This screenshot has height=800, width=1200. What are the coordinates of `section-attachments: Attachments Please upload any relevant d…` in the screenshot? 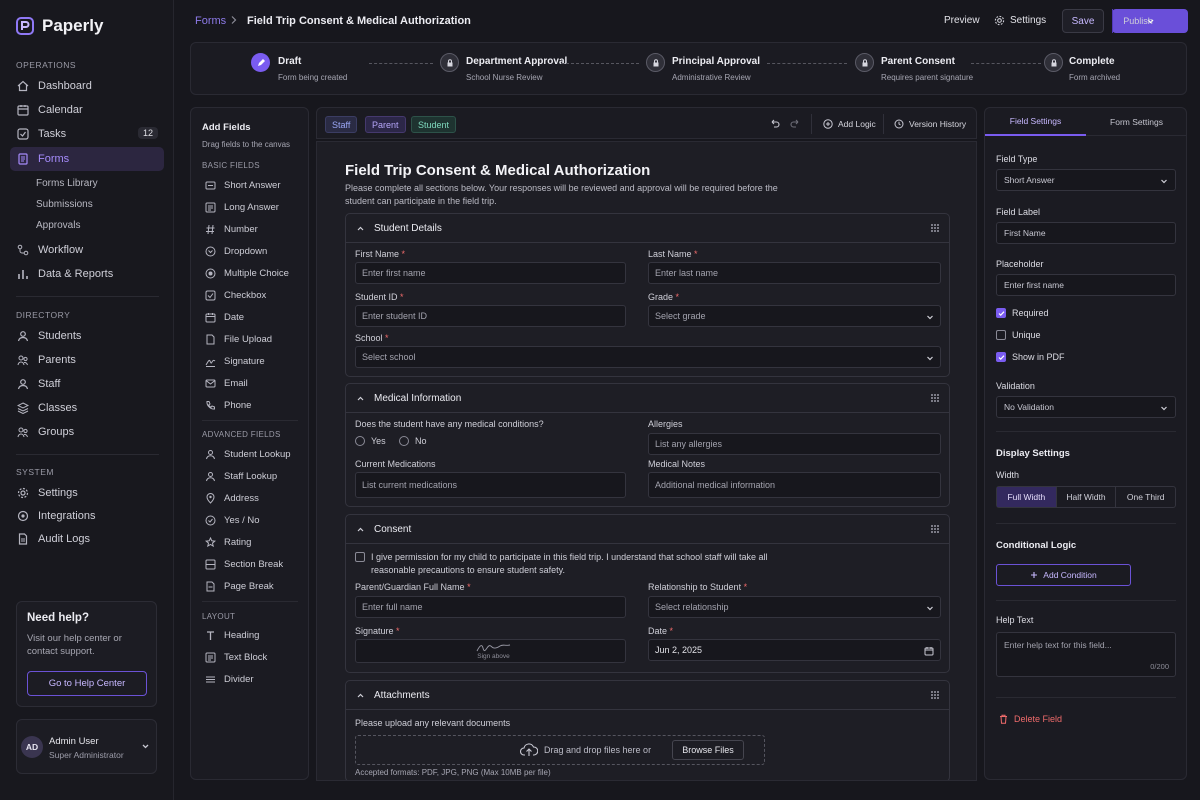 It's located at (647, 730).